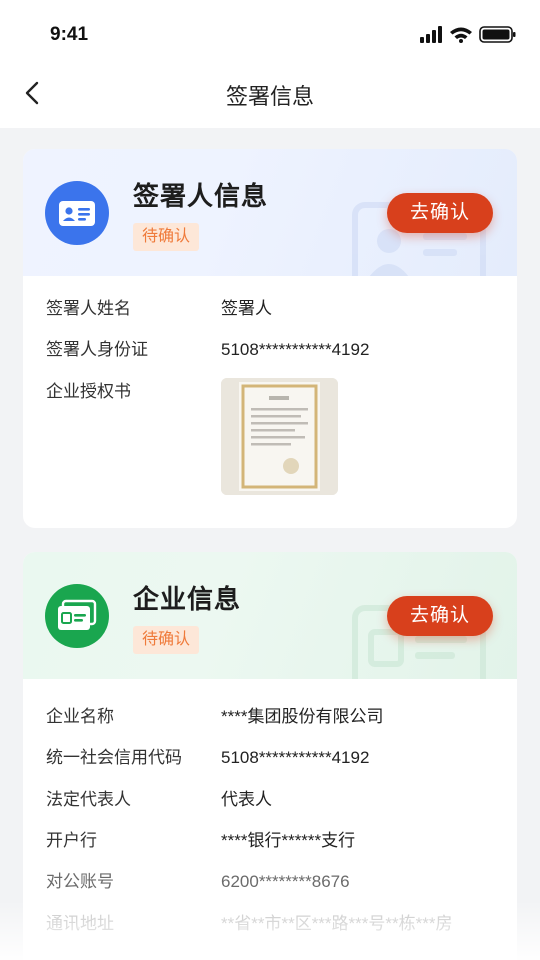  What do you see at coordinates (187, 599) in the screenshot?
I see `company-card-title: 企业信息` at bounding box center [187, 599].